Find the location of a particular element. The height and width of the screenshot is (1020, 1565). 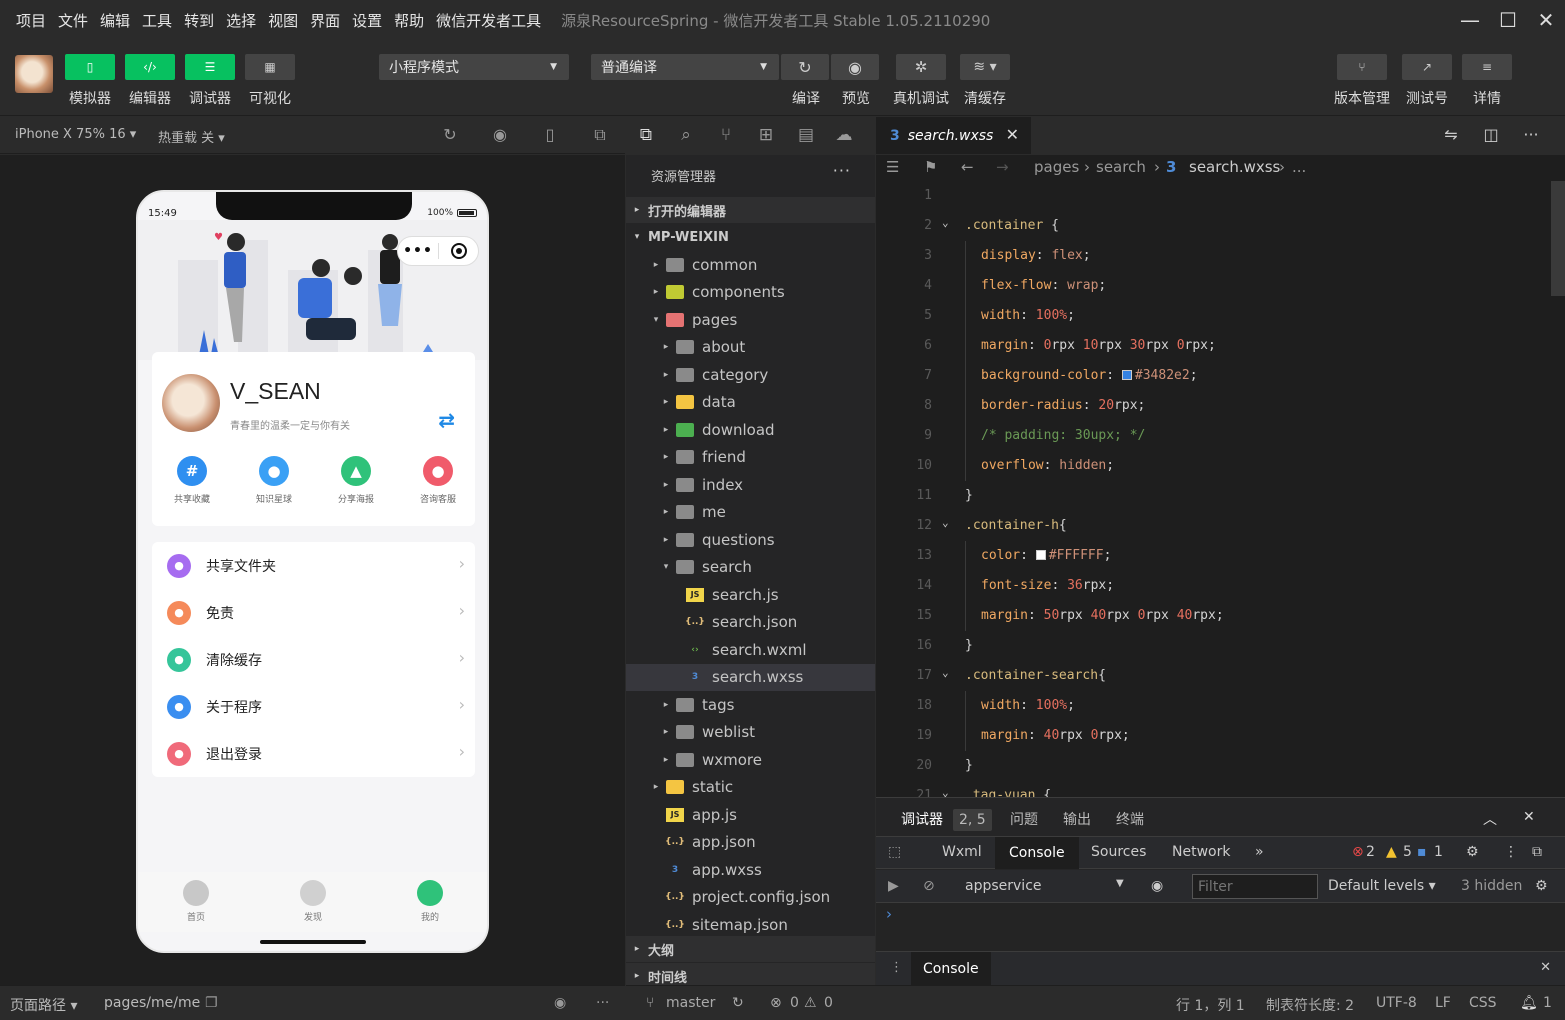

tree-folder: ▾ search is located at coordinates (750, 567).